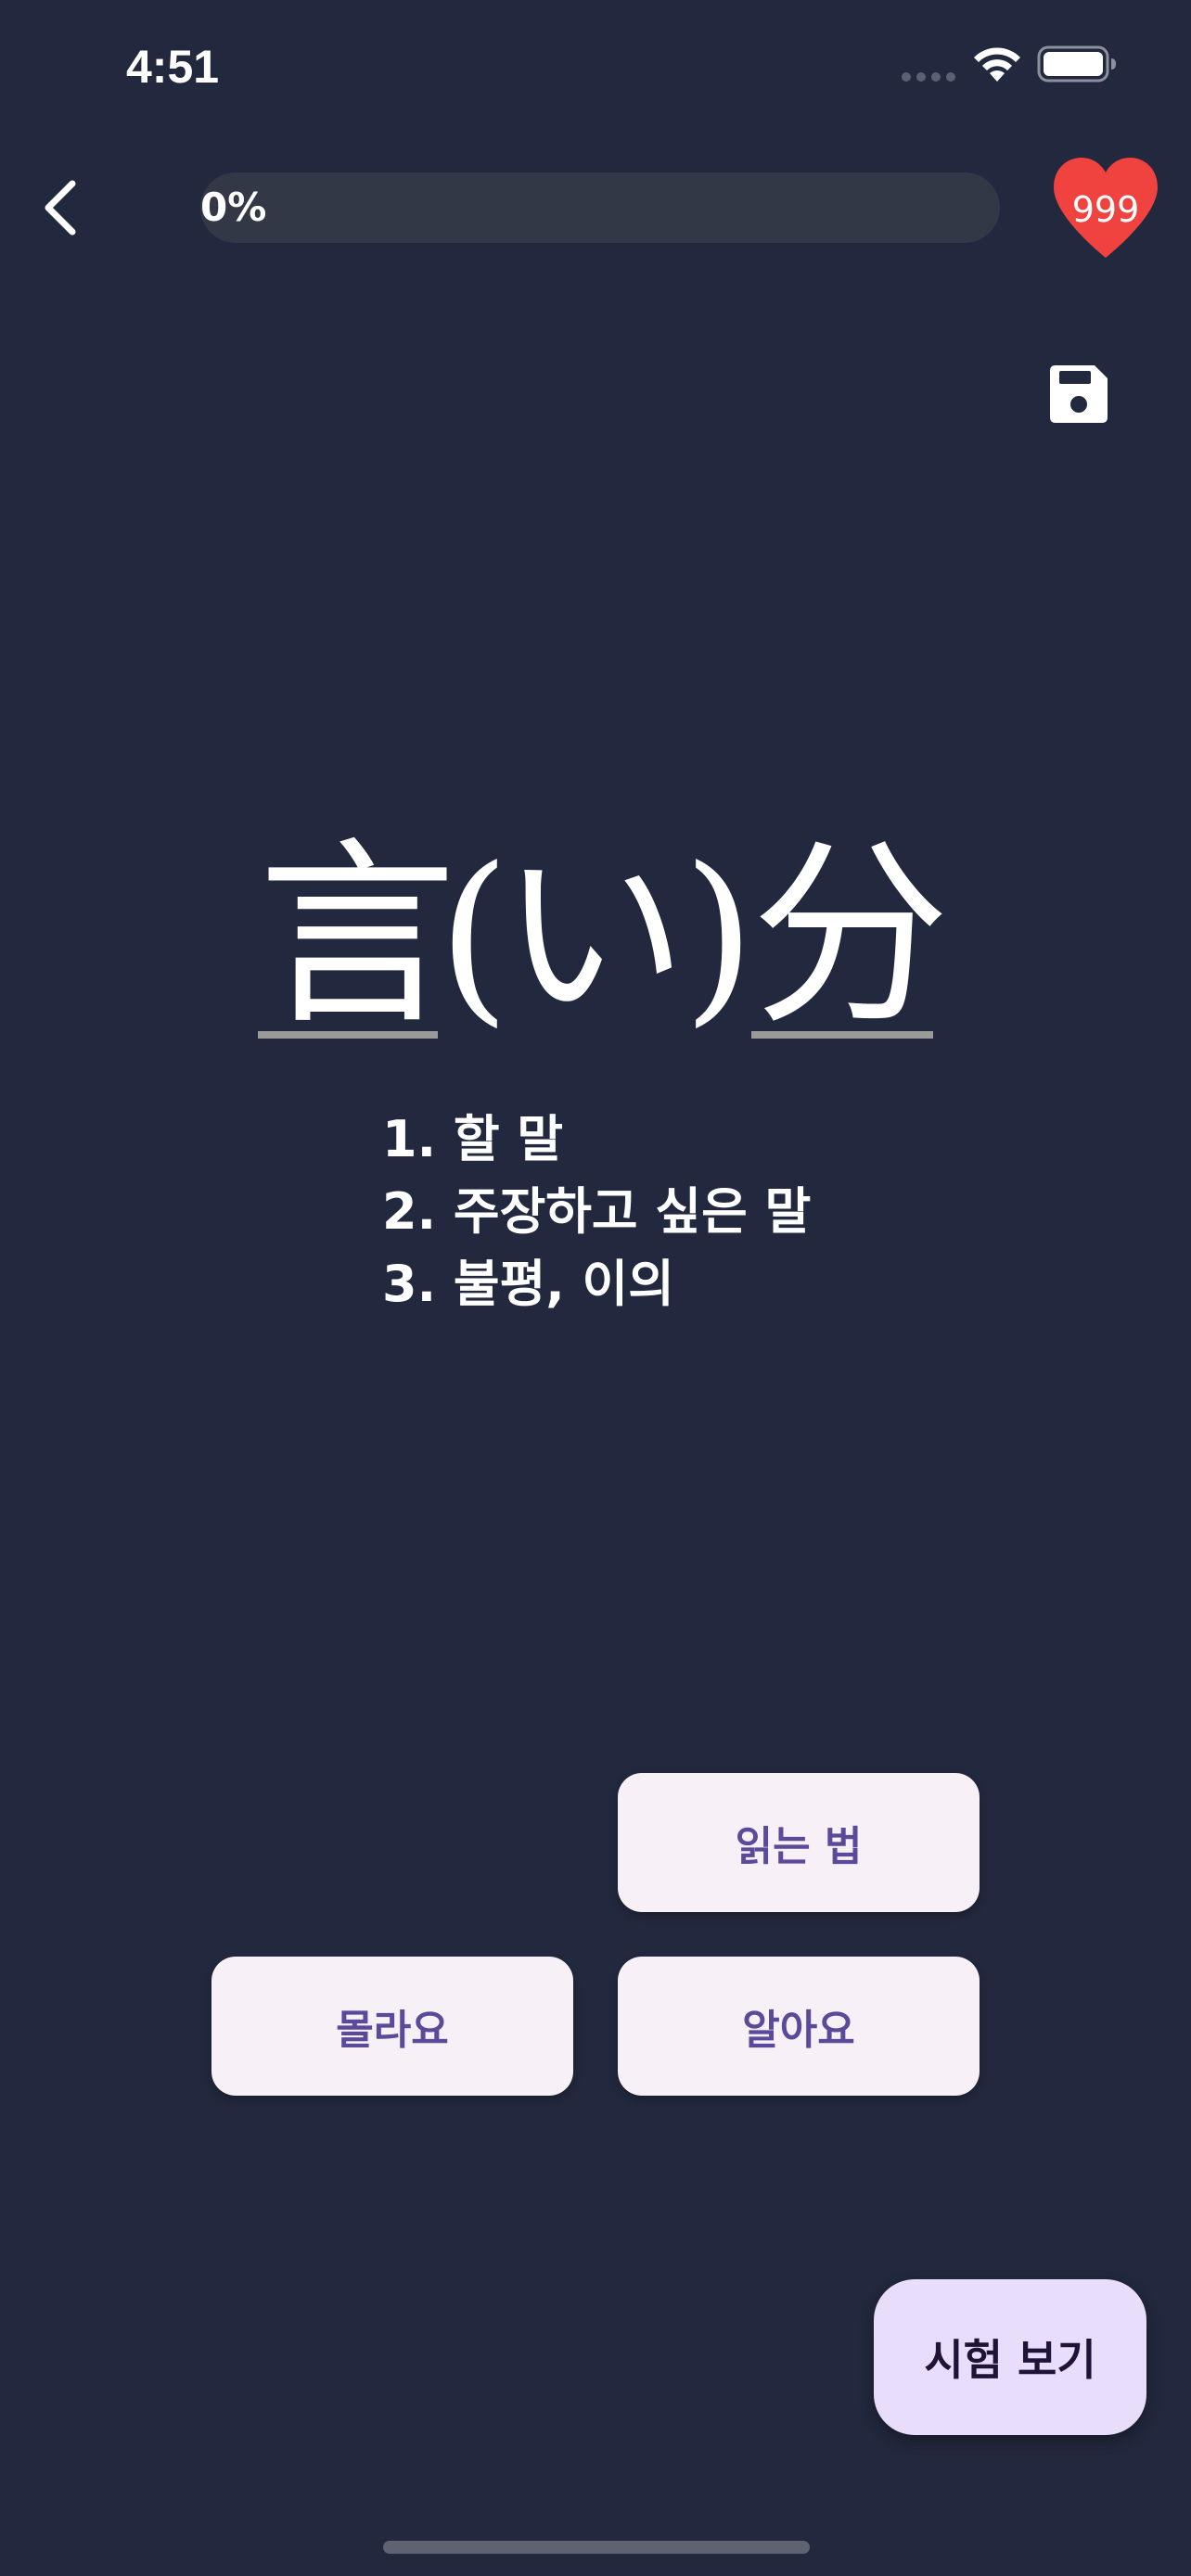  Describe the element at coordinates (997, 64) in the screenshot. I see `wifi-icon` at that location.